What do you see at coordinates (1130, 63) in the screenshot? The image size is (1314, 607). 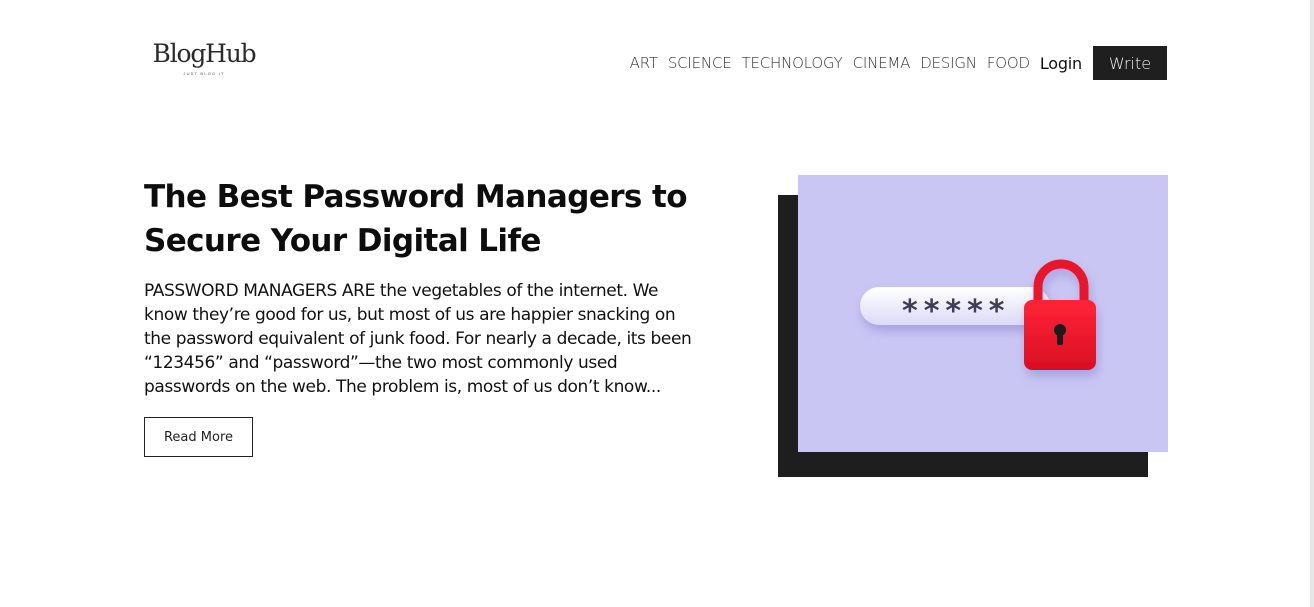 I see `write-button: Write` at bounding box center [1130, 63].